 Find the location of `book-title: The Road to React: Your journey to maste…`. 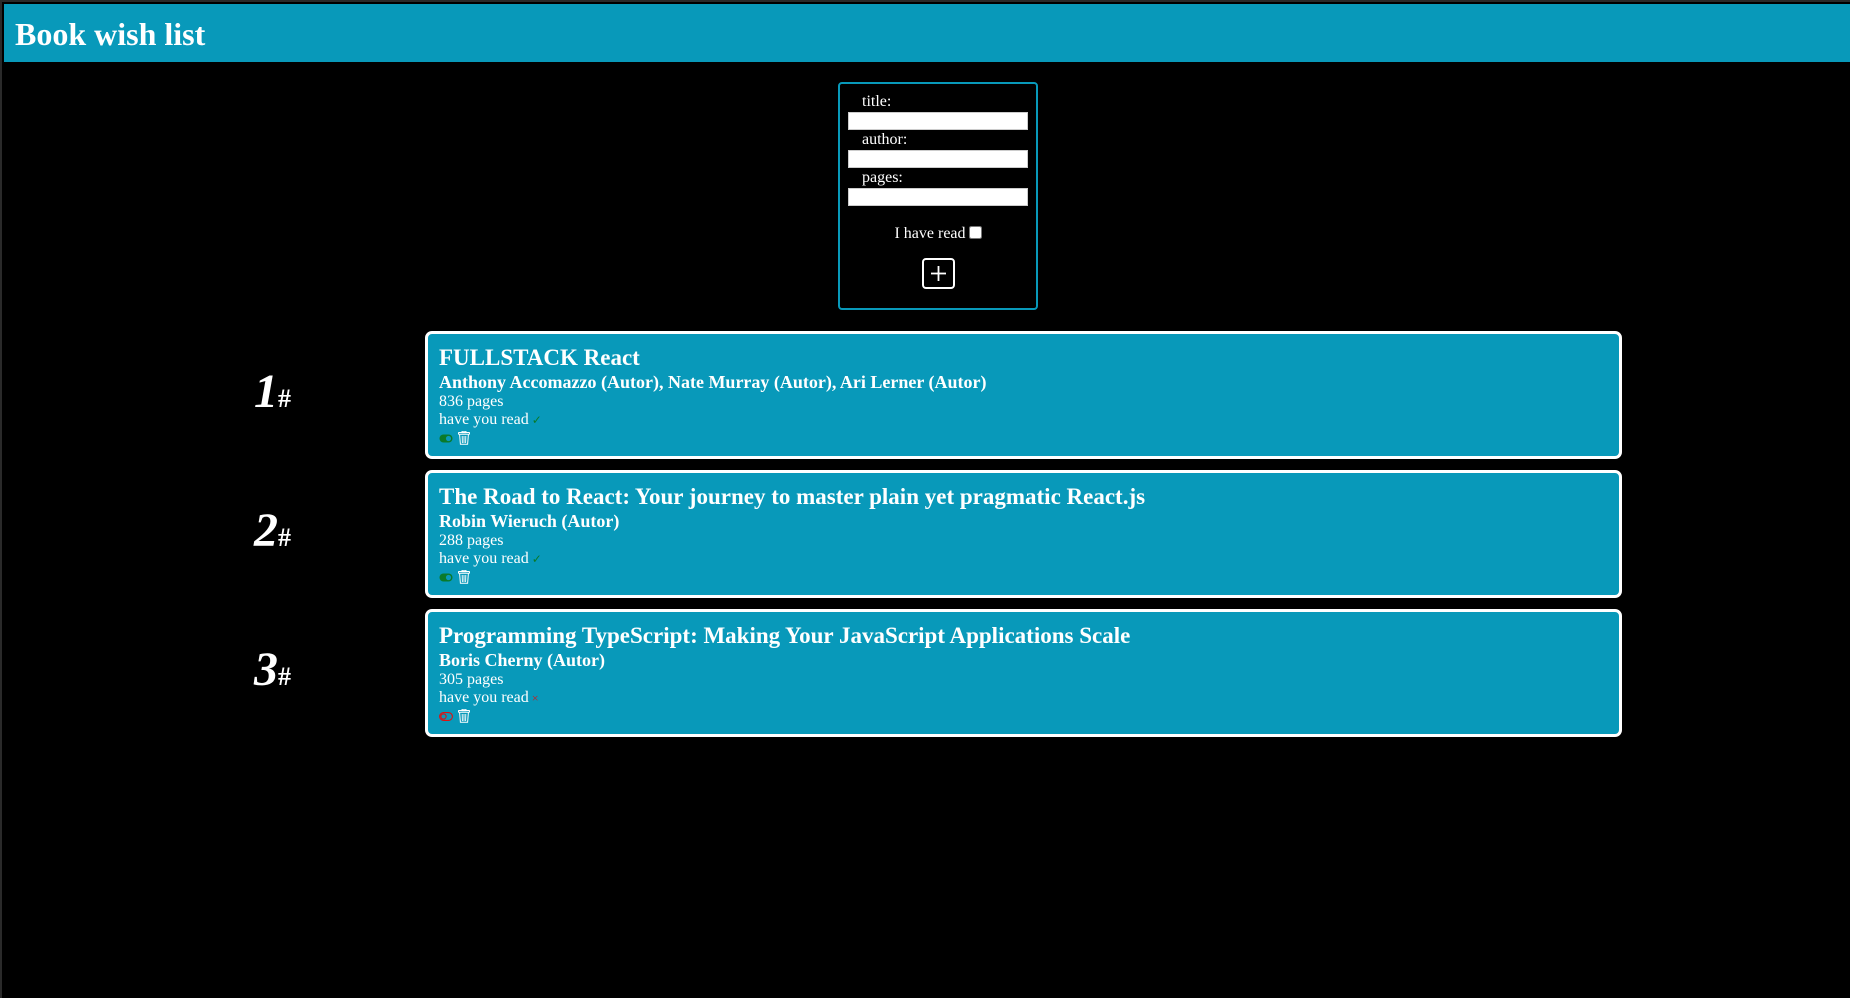

book-title: The Road to React: Your journey to maste… is located at coordinates (792, 496).